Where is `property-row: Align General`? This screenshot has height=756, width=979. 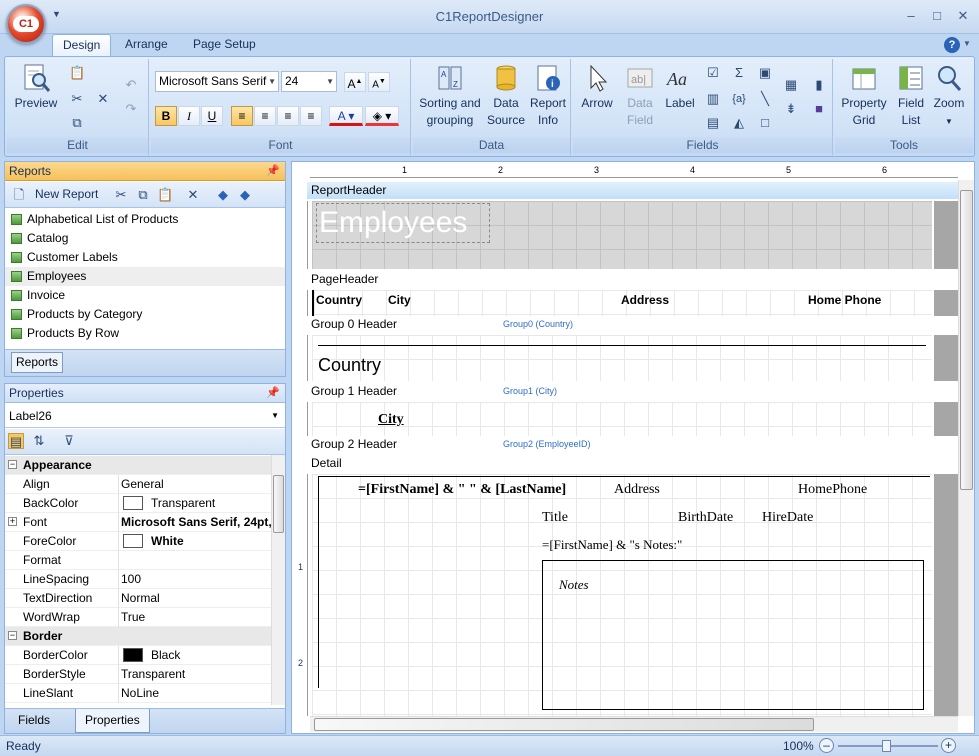 property-row: Align General is located at coordinates (138, 484).